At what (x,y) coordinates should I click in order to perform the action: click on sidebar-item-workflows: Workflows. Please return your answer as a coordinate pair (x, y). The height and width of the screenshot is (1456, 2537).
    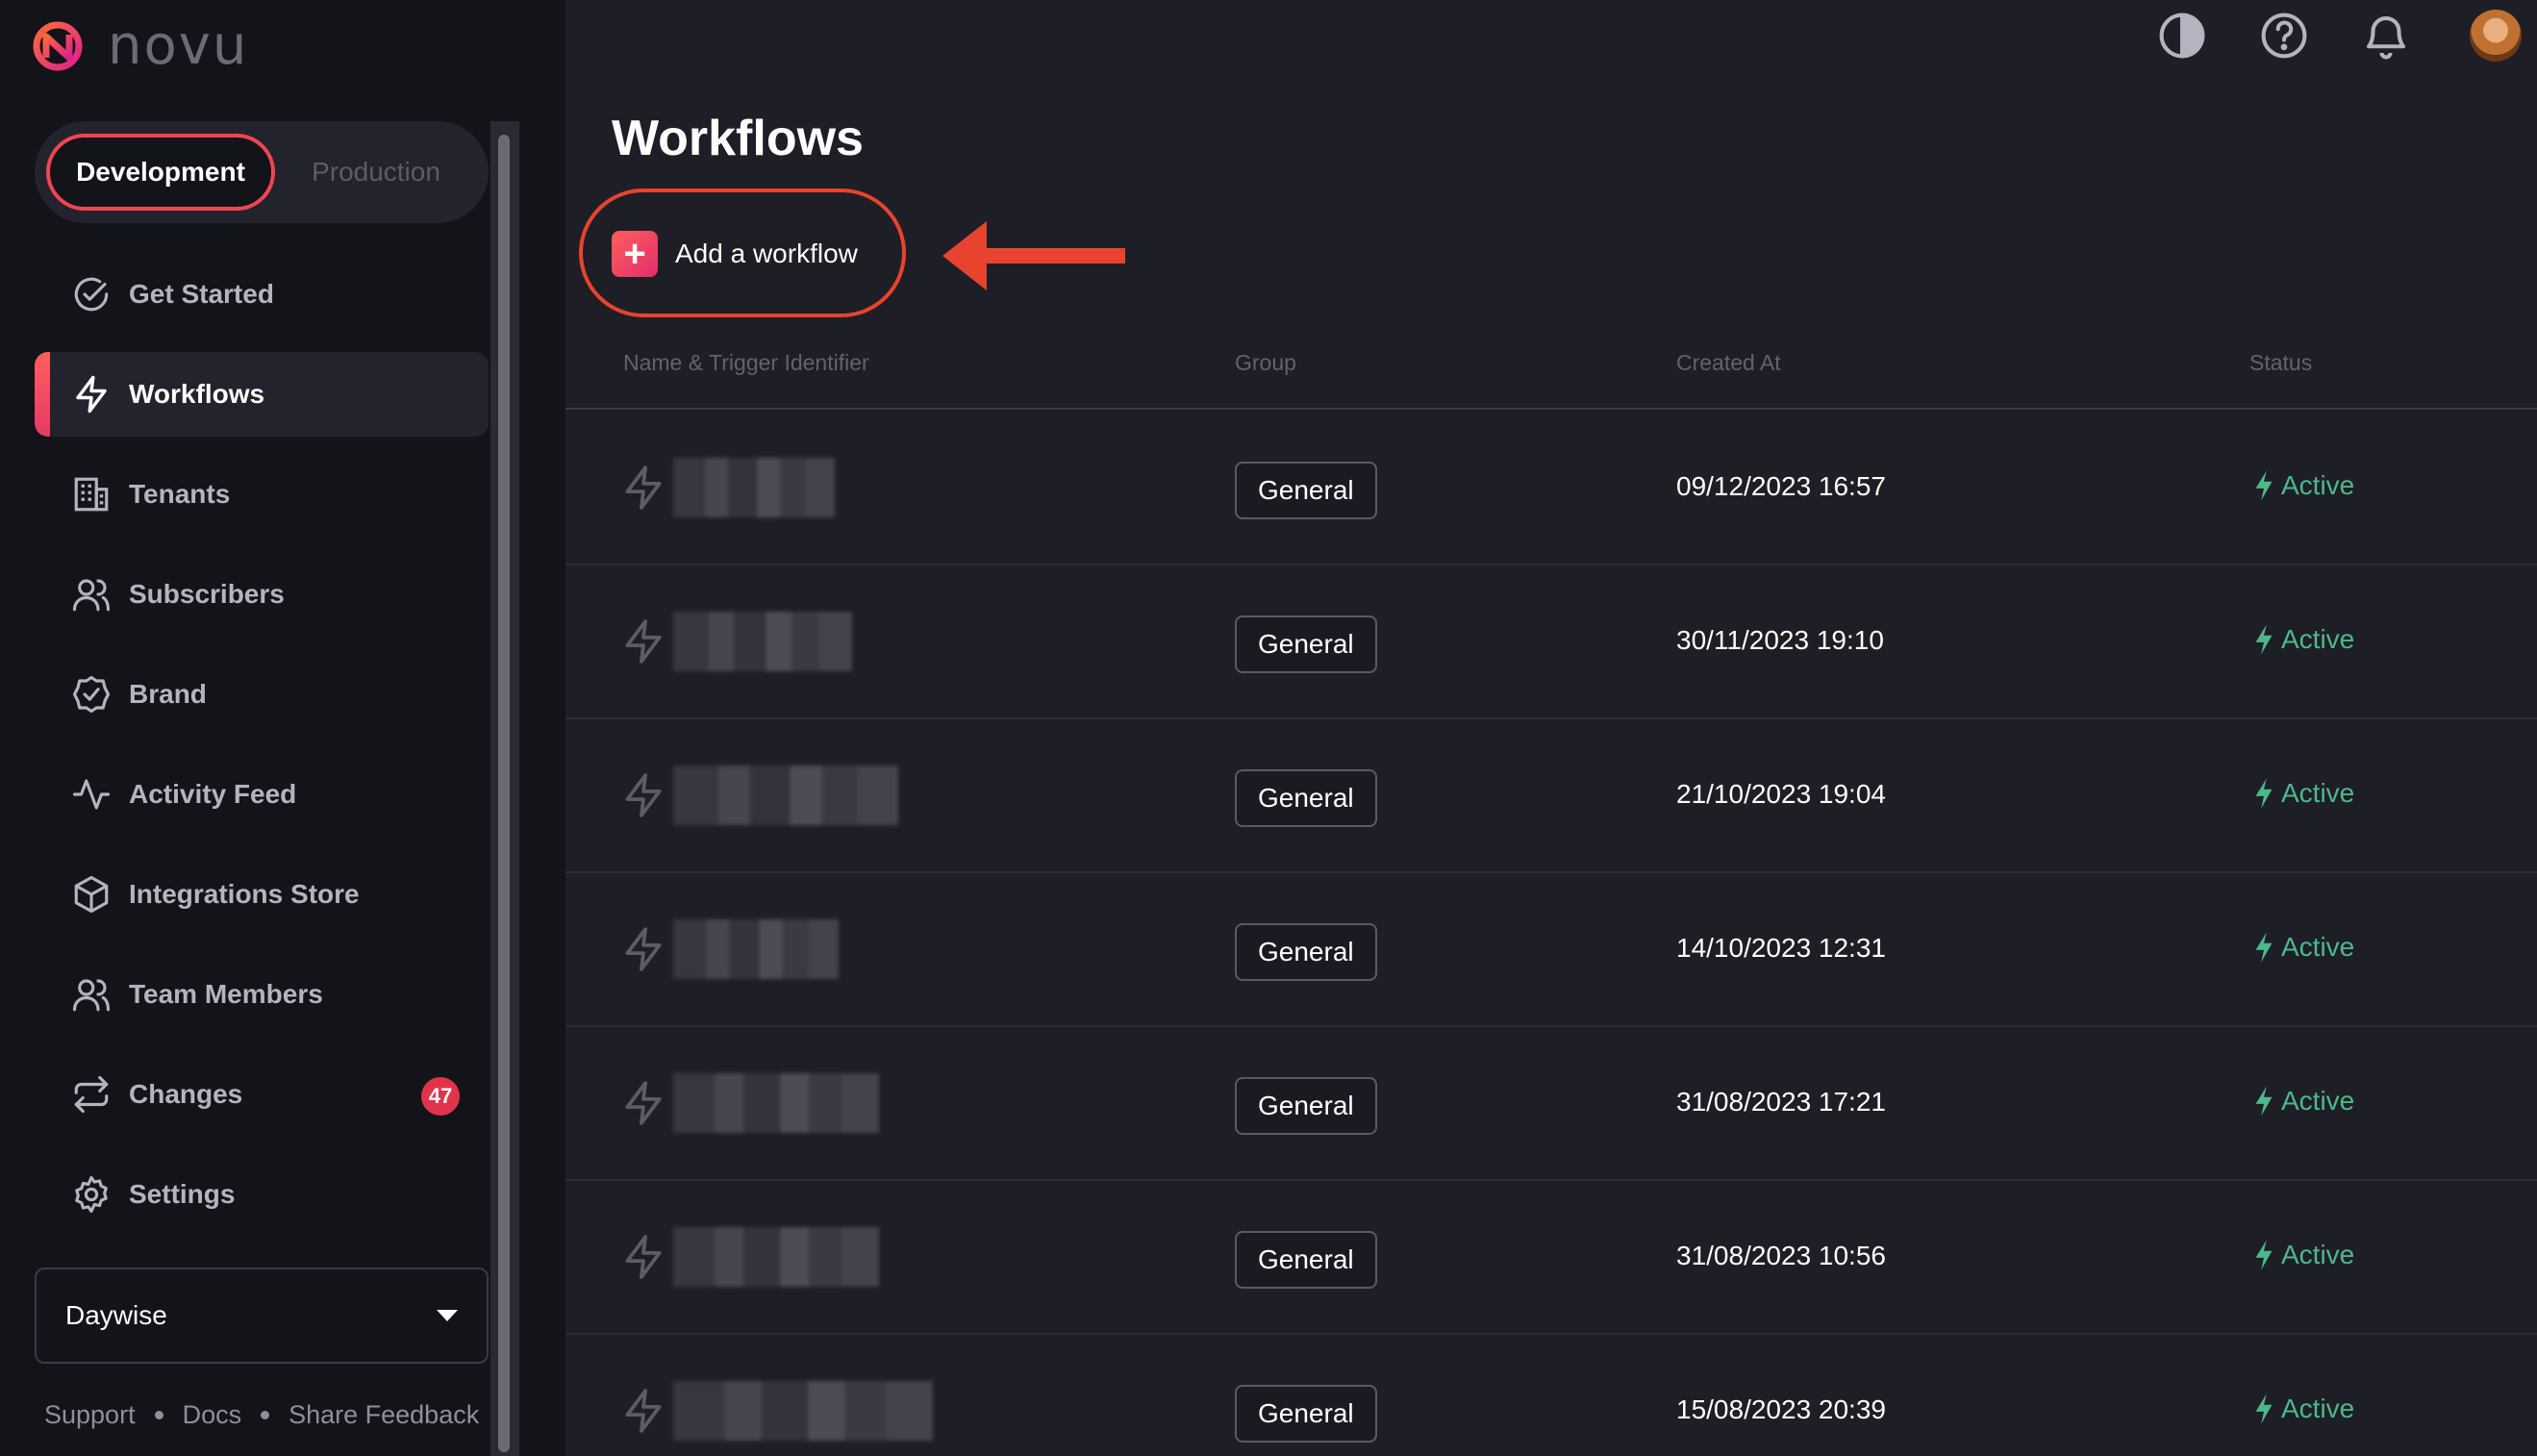
    Looking at the image, I should click on (262, 395).